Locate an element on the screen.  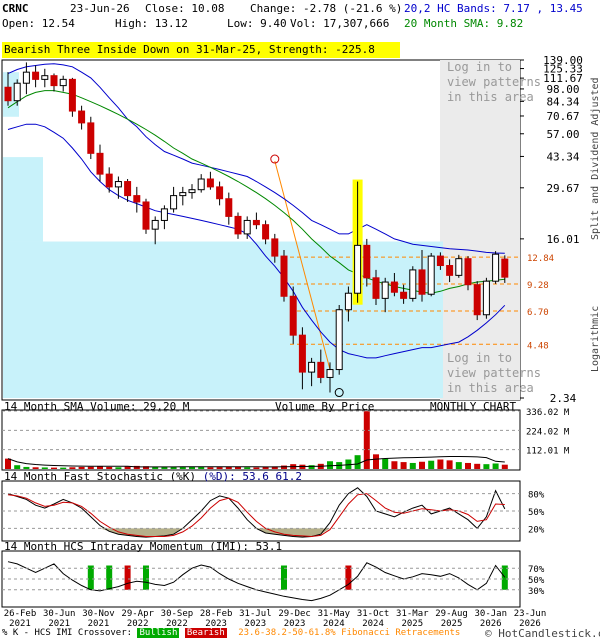
imi-tick-label: 70% is located at coordinates (536, 570).